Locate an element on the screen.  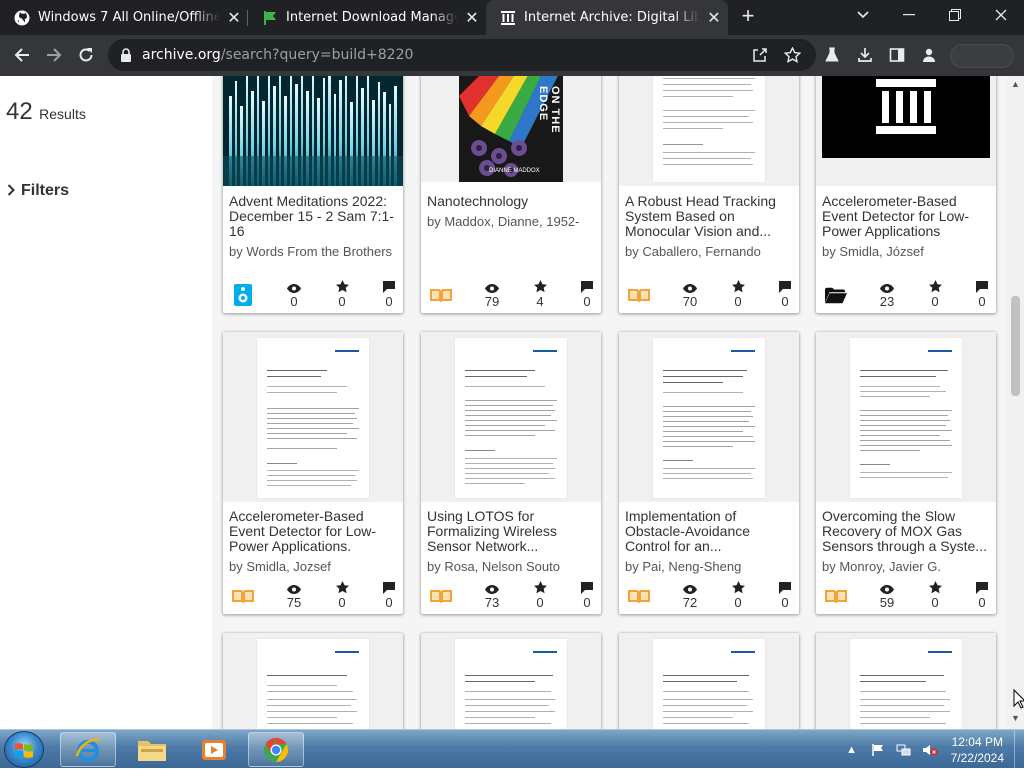
scroll-down-icon: ▼ is located at coordinates (1015, 718).